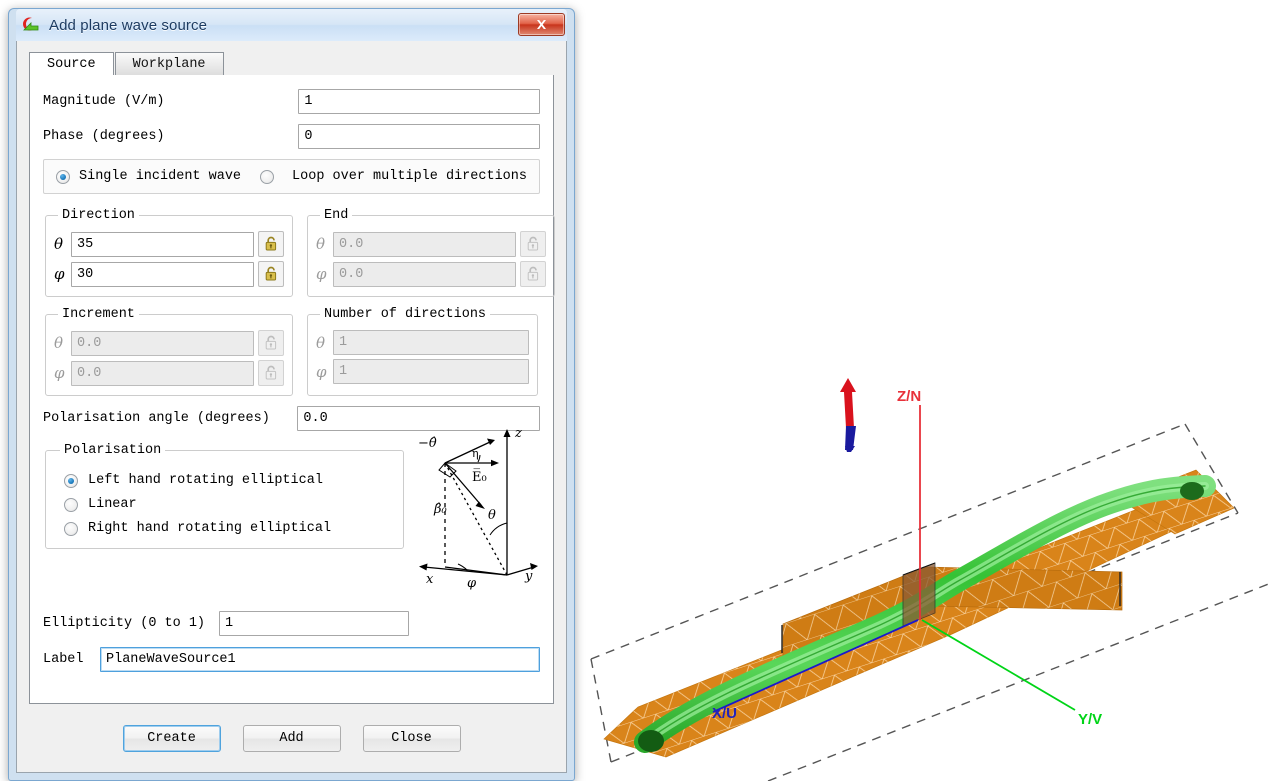  I want to click on radio-linear-label: Linear, so click(112, 504).